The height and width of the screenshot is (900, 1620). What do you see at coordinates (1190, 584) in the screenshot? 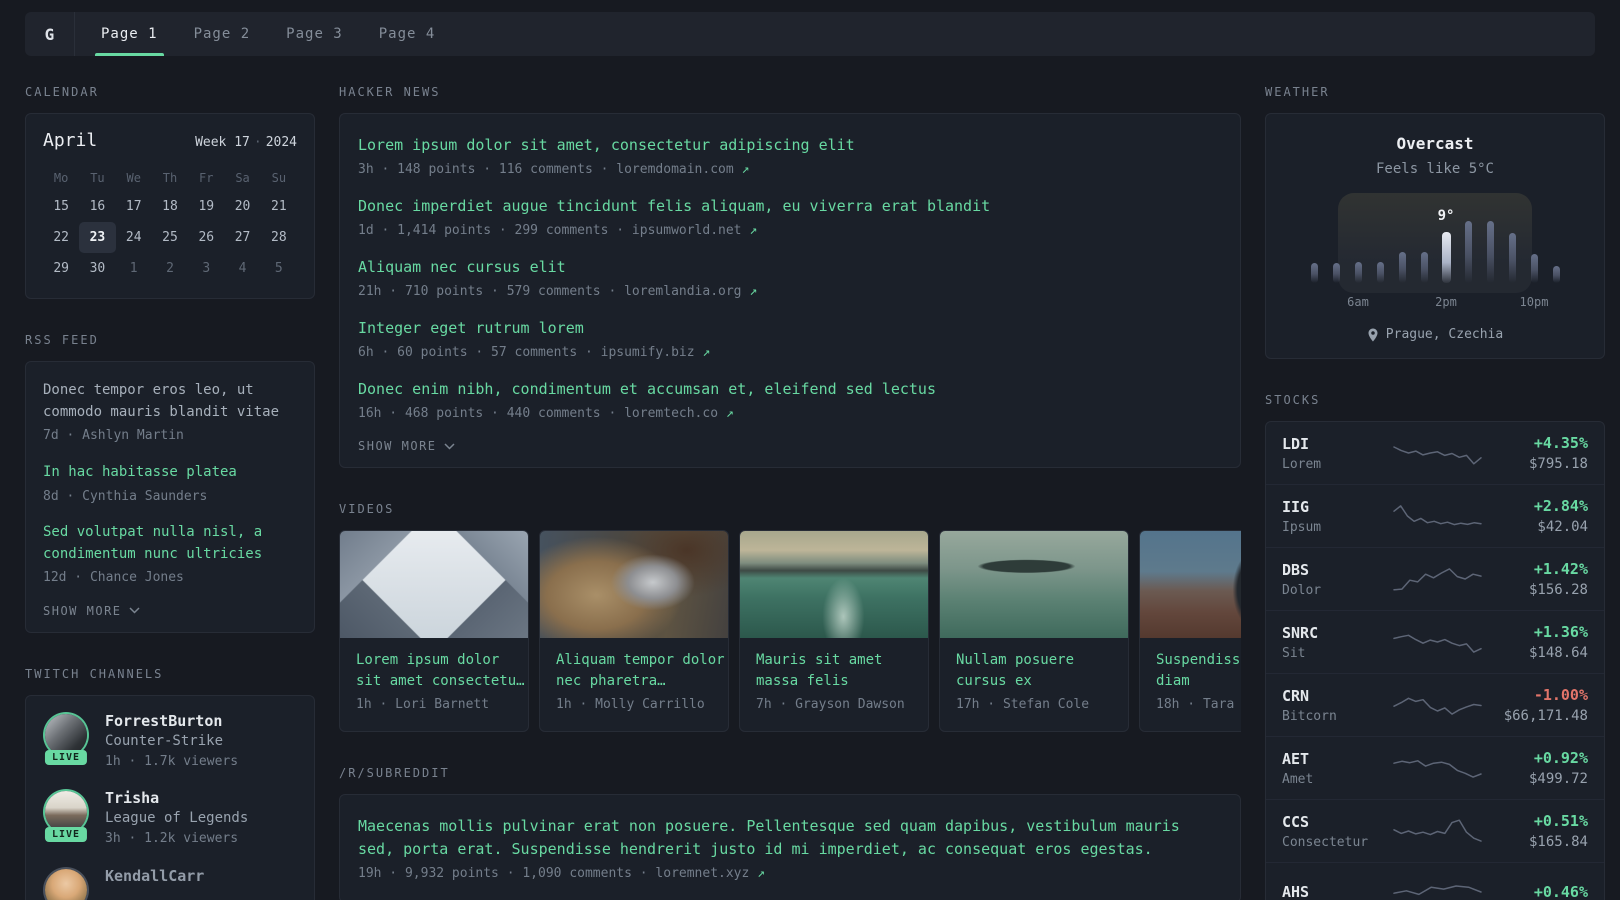
I see `video-thumbnail` at bounding box center [1190, 584].